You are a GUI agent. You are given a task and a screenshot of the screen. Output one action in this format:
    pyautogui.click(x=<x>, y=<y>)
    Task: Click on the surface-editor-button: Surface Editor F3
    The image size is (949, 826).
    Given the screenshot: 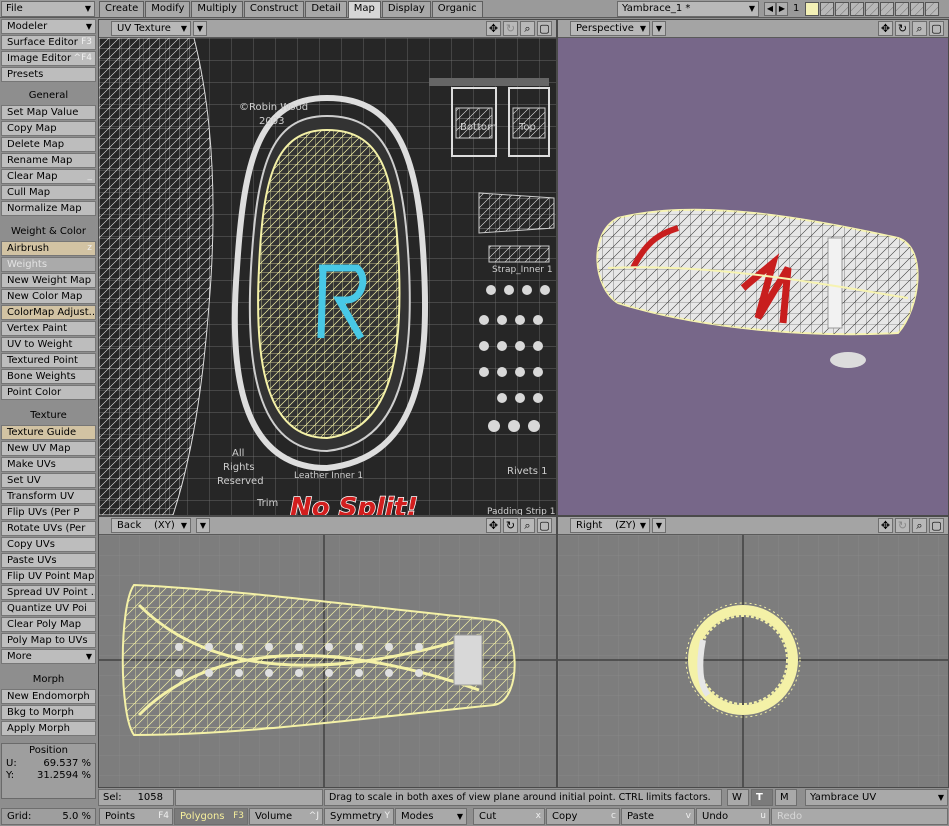 What is the action you would take?
    pyautogui.click(x=48, y=42)
    